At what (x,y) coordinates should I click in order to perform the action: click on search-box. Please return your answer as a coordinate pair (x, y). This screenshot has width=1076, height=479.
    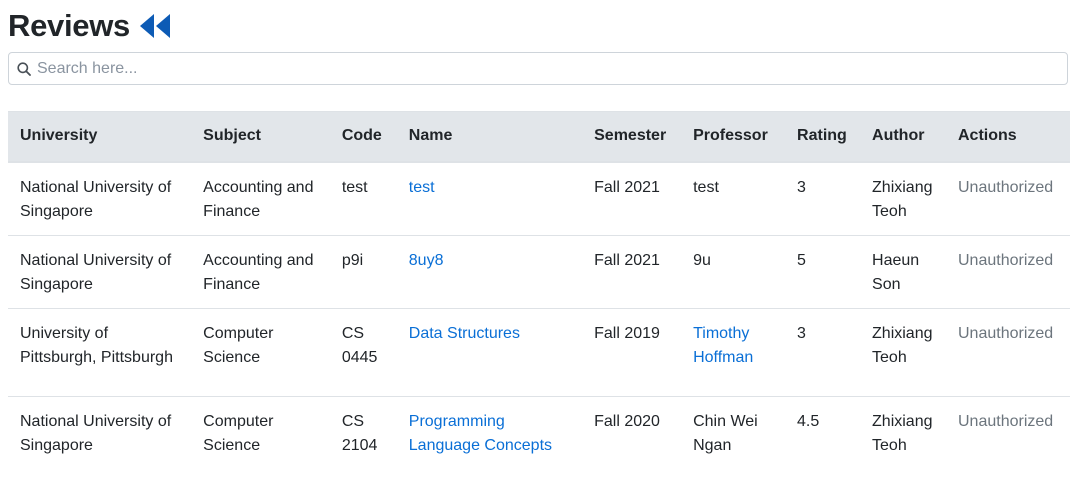
    Looking at the image, I should click on (538, 68).